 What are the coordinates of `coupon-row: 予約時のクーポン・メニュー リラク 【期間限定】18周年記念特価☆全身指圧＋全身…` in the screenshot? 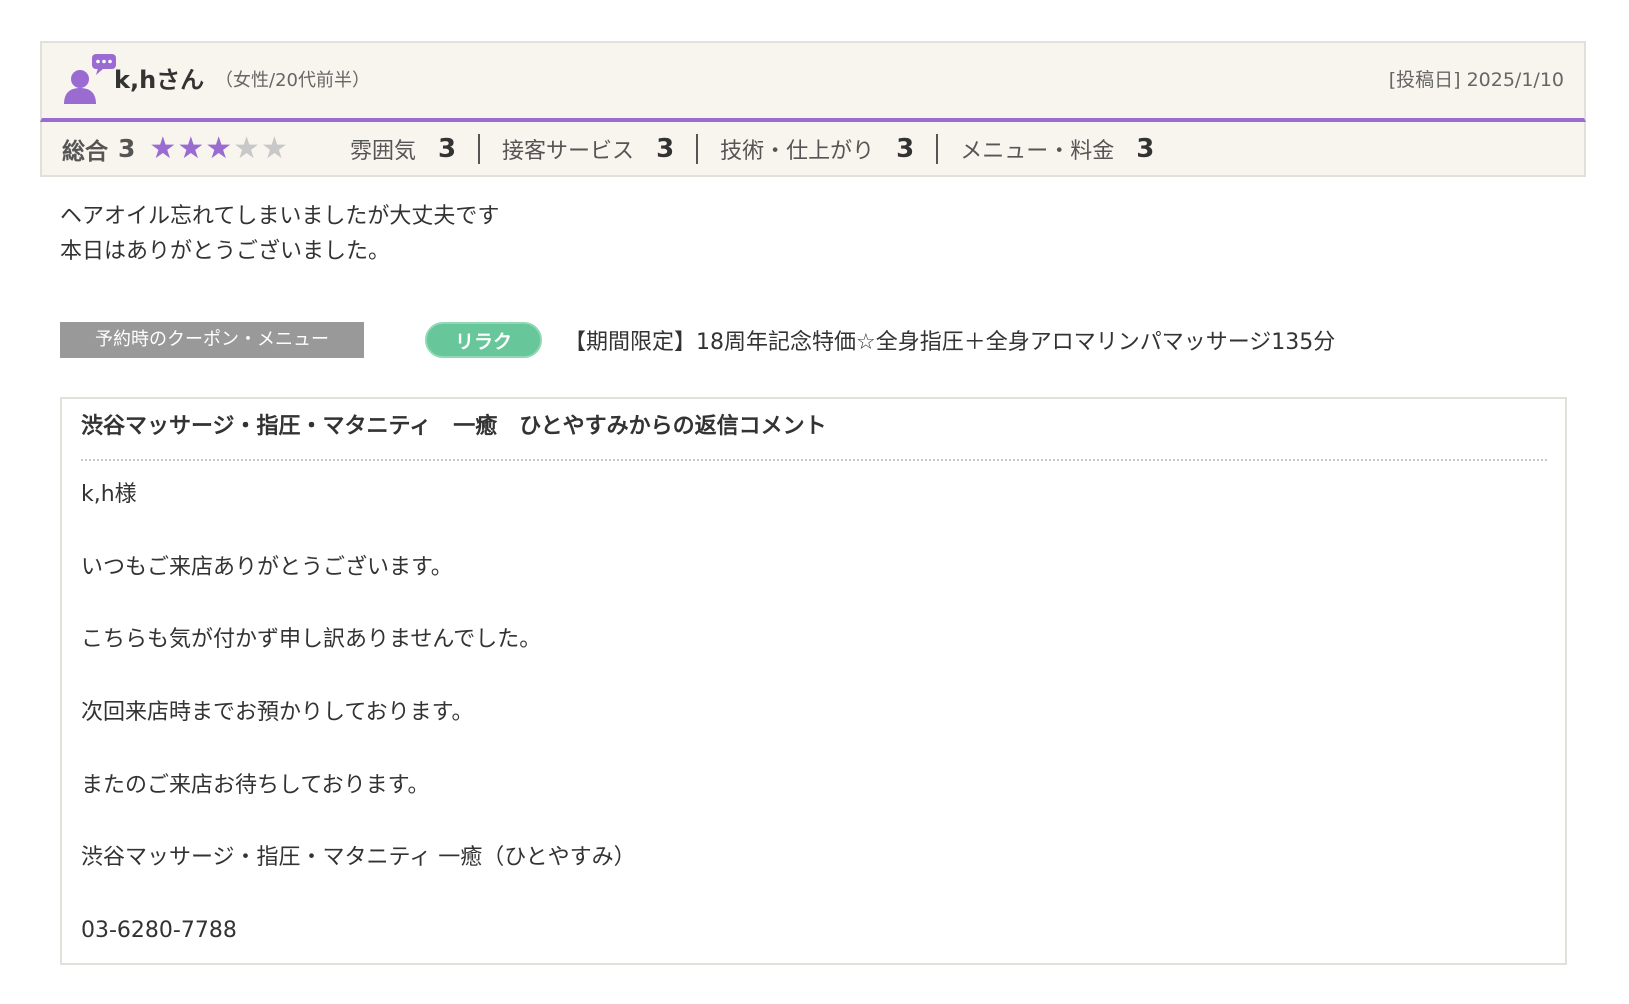 It's located at (697, 340).